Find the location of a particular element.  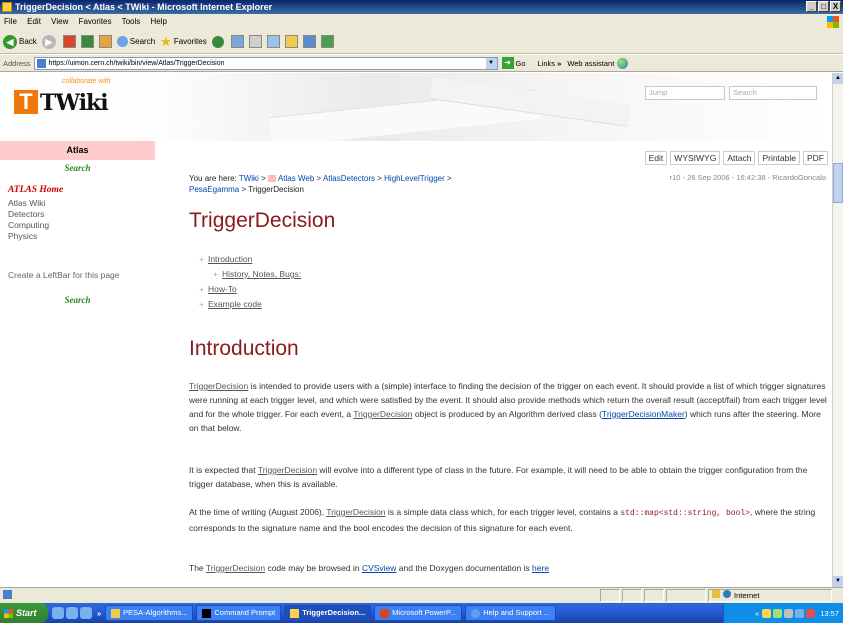

task-label: Command Prompt is located at coordinates (245, 612).